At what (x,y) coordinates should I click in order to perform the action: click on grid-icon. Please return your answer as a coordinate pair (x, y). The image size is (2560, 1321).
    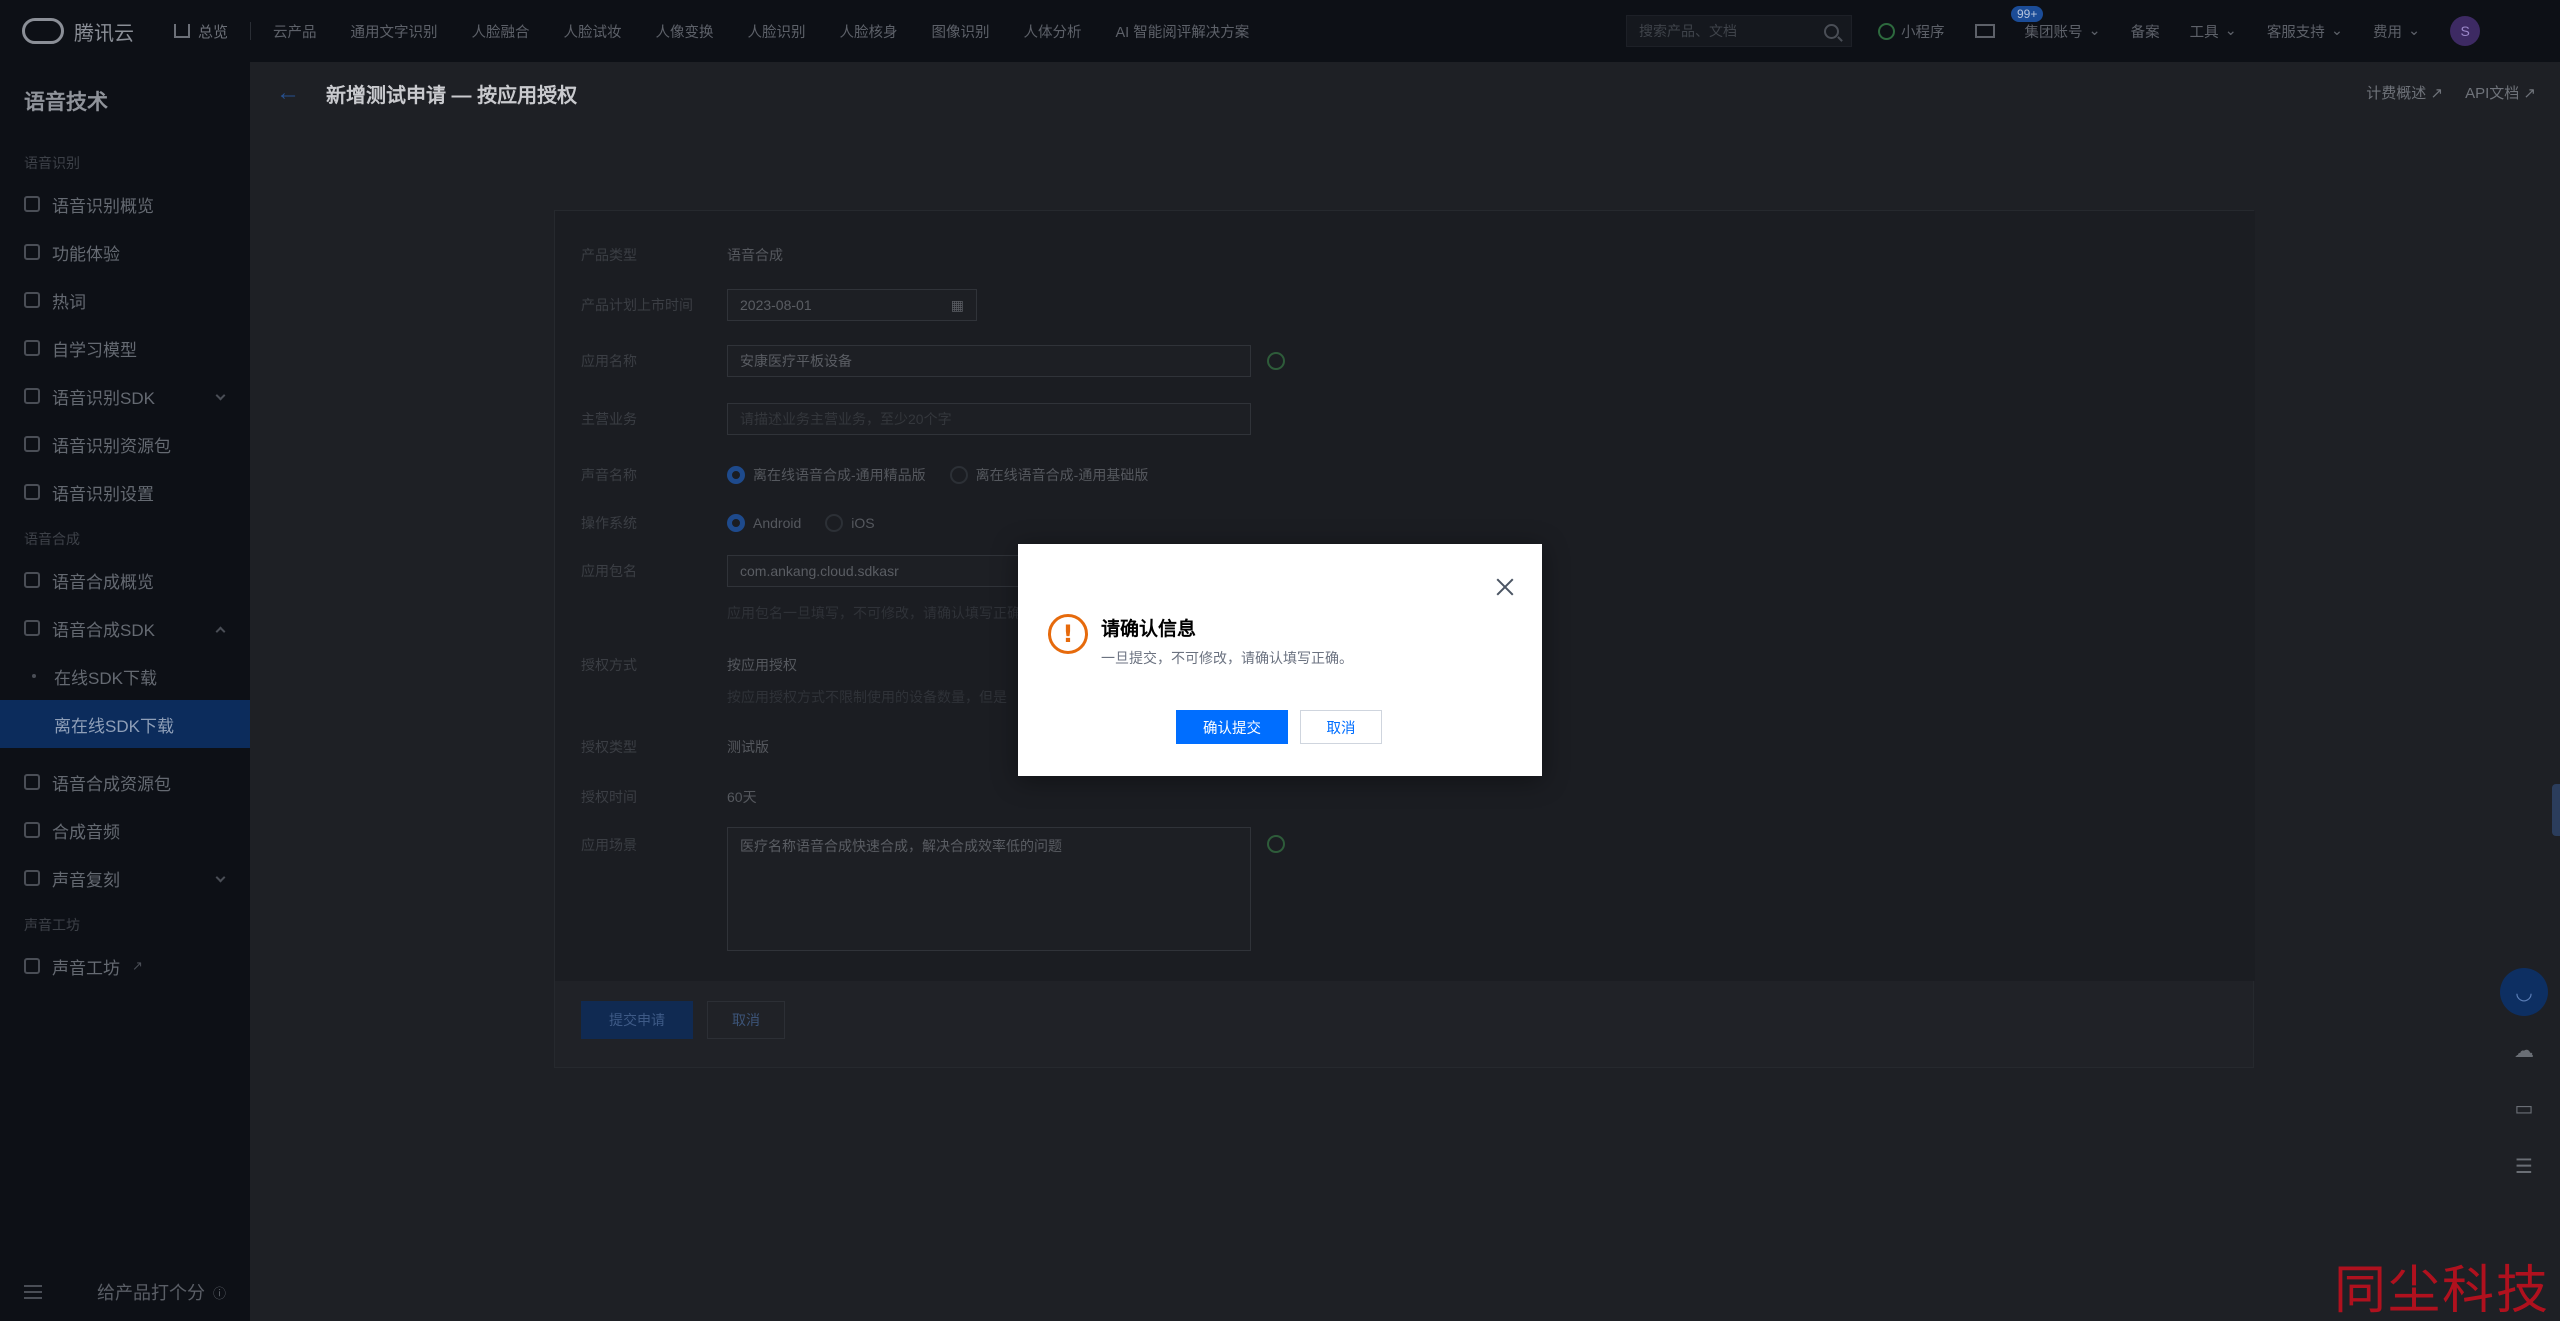
    Looking at the image, I should click on (32, 204).